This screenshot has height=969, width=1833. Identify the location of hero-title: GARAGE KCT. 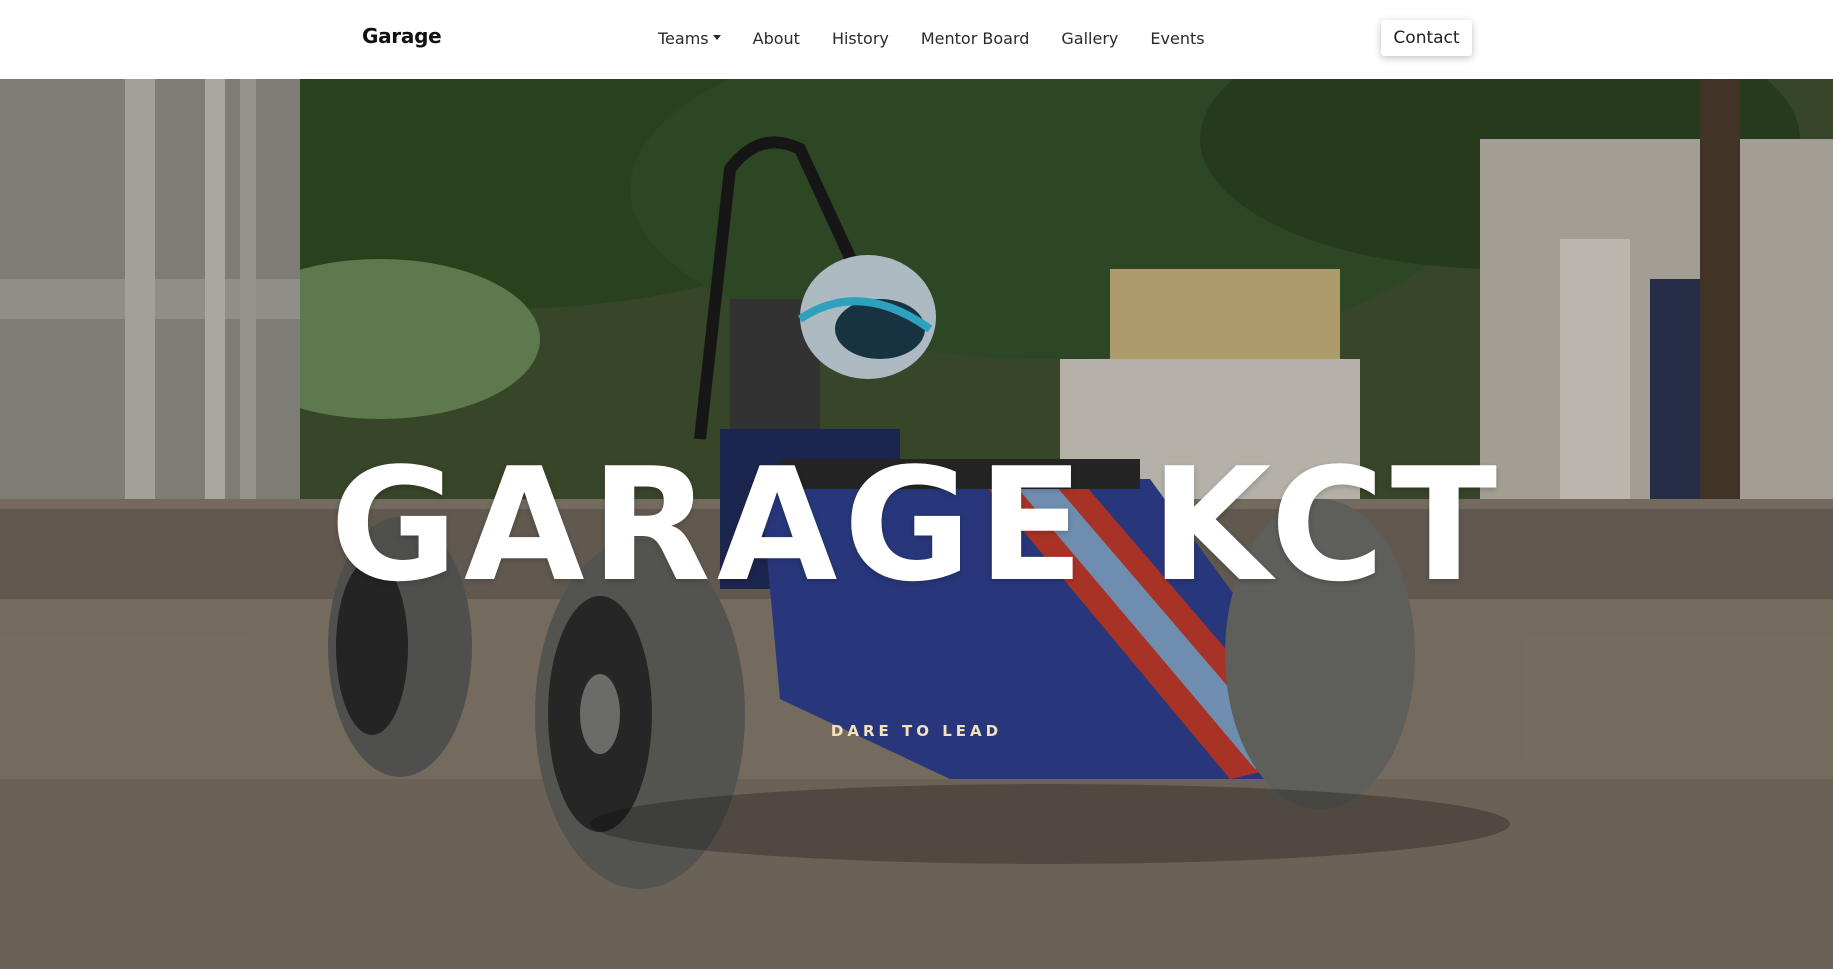
(916, 525).